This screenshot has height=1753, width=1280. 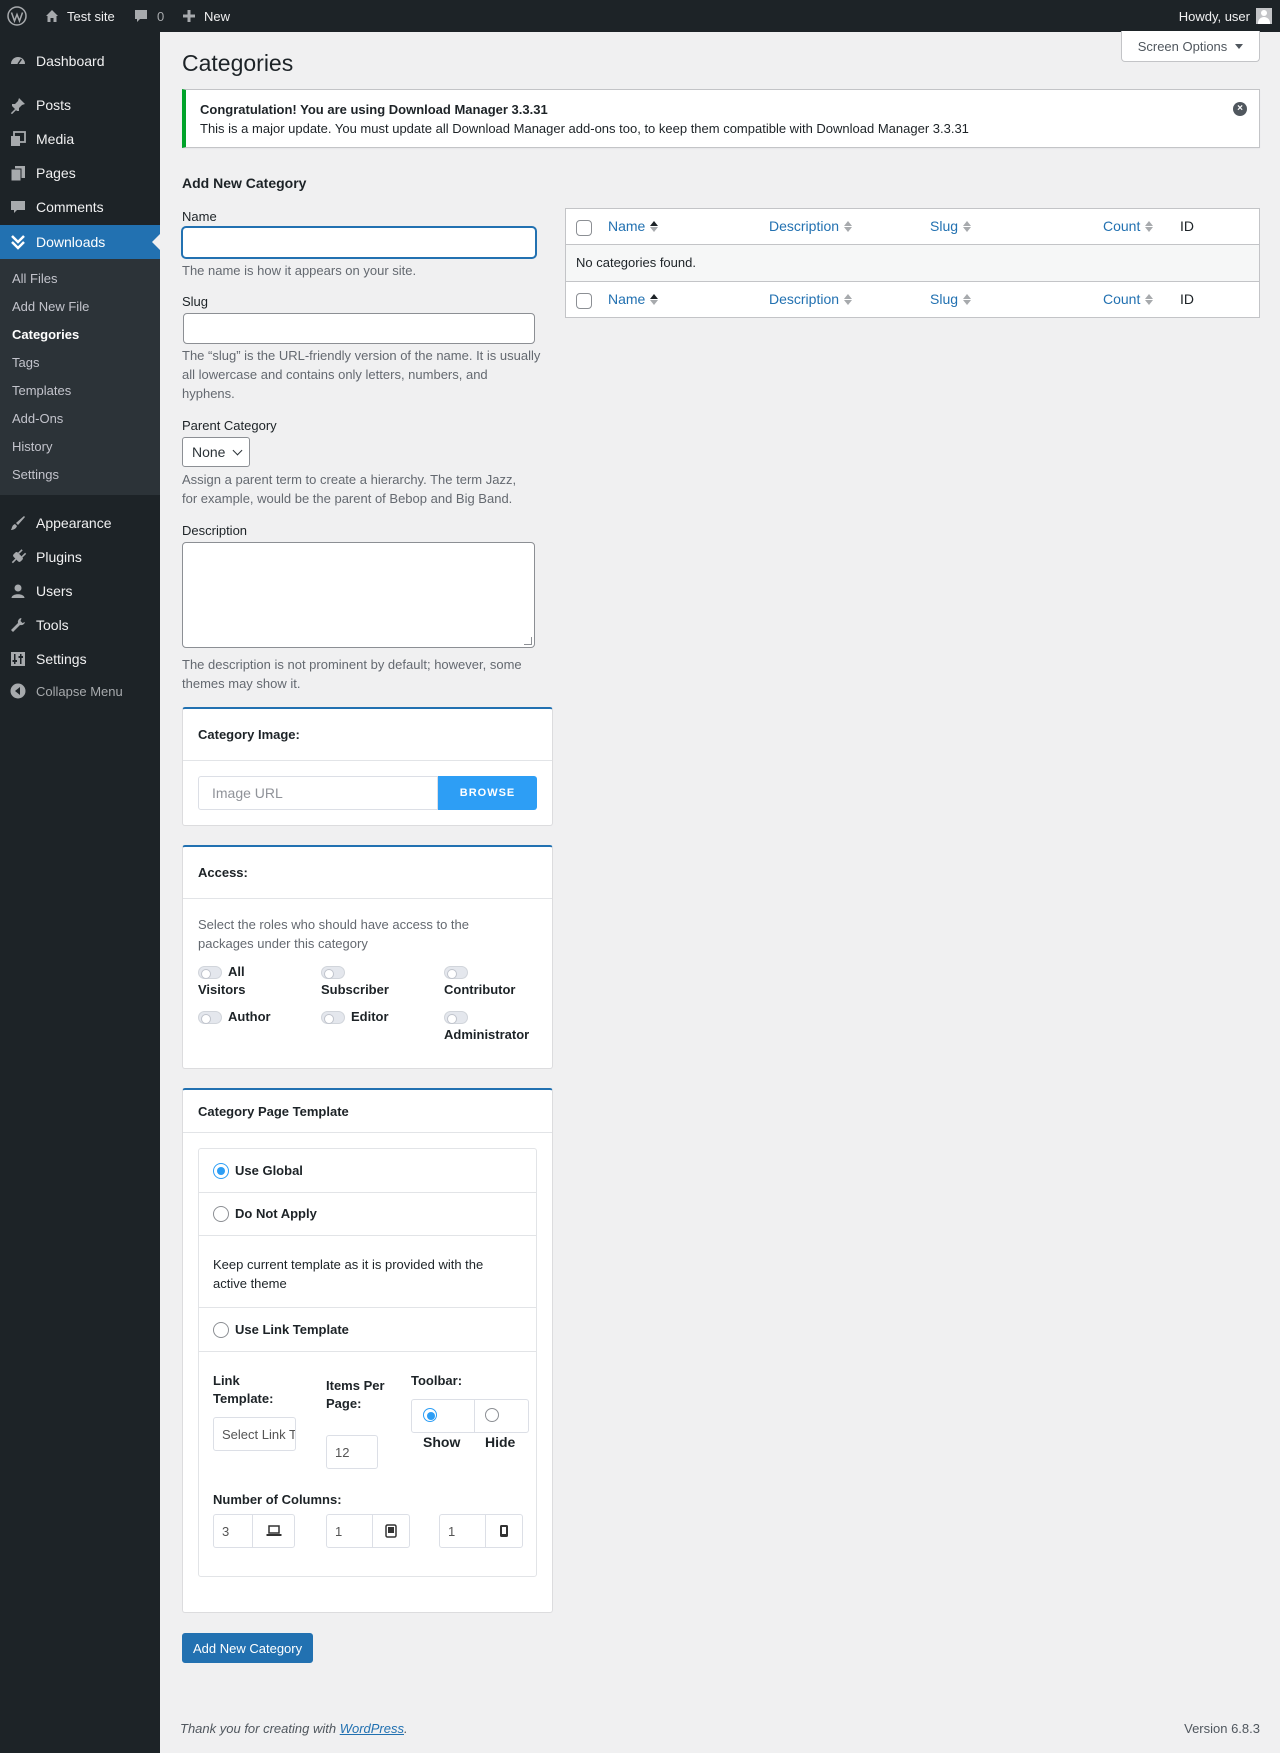 What do you see at coordinates (18, 659) in the screenshot?
I see `settings-icon` at bounding box center [18, 659].